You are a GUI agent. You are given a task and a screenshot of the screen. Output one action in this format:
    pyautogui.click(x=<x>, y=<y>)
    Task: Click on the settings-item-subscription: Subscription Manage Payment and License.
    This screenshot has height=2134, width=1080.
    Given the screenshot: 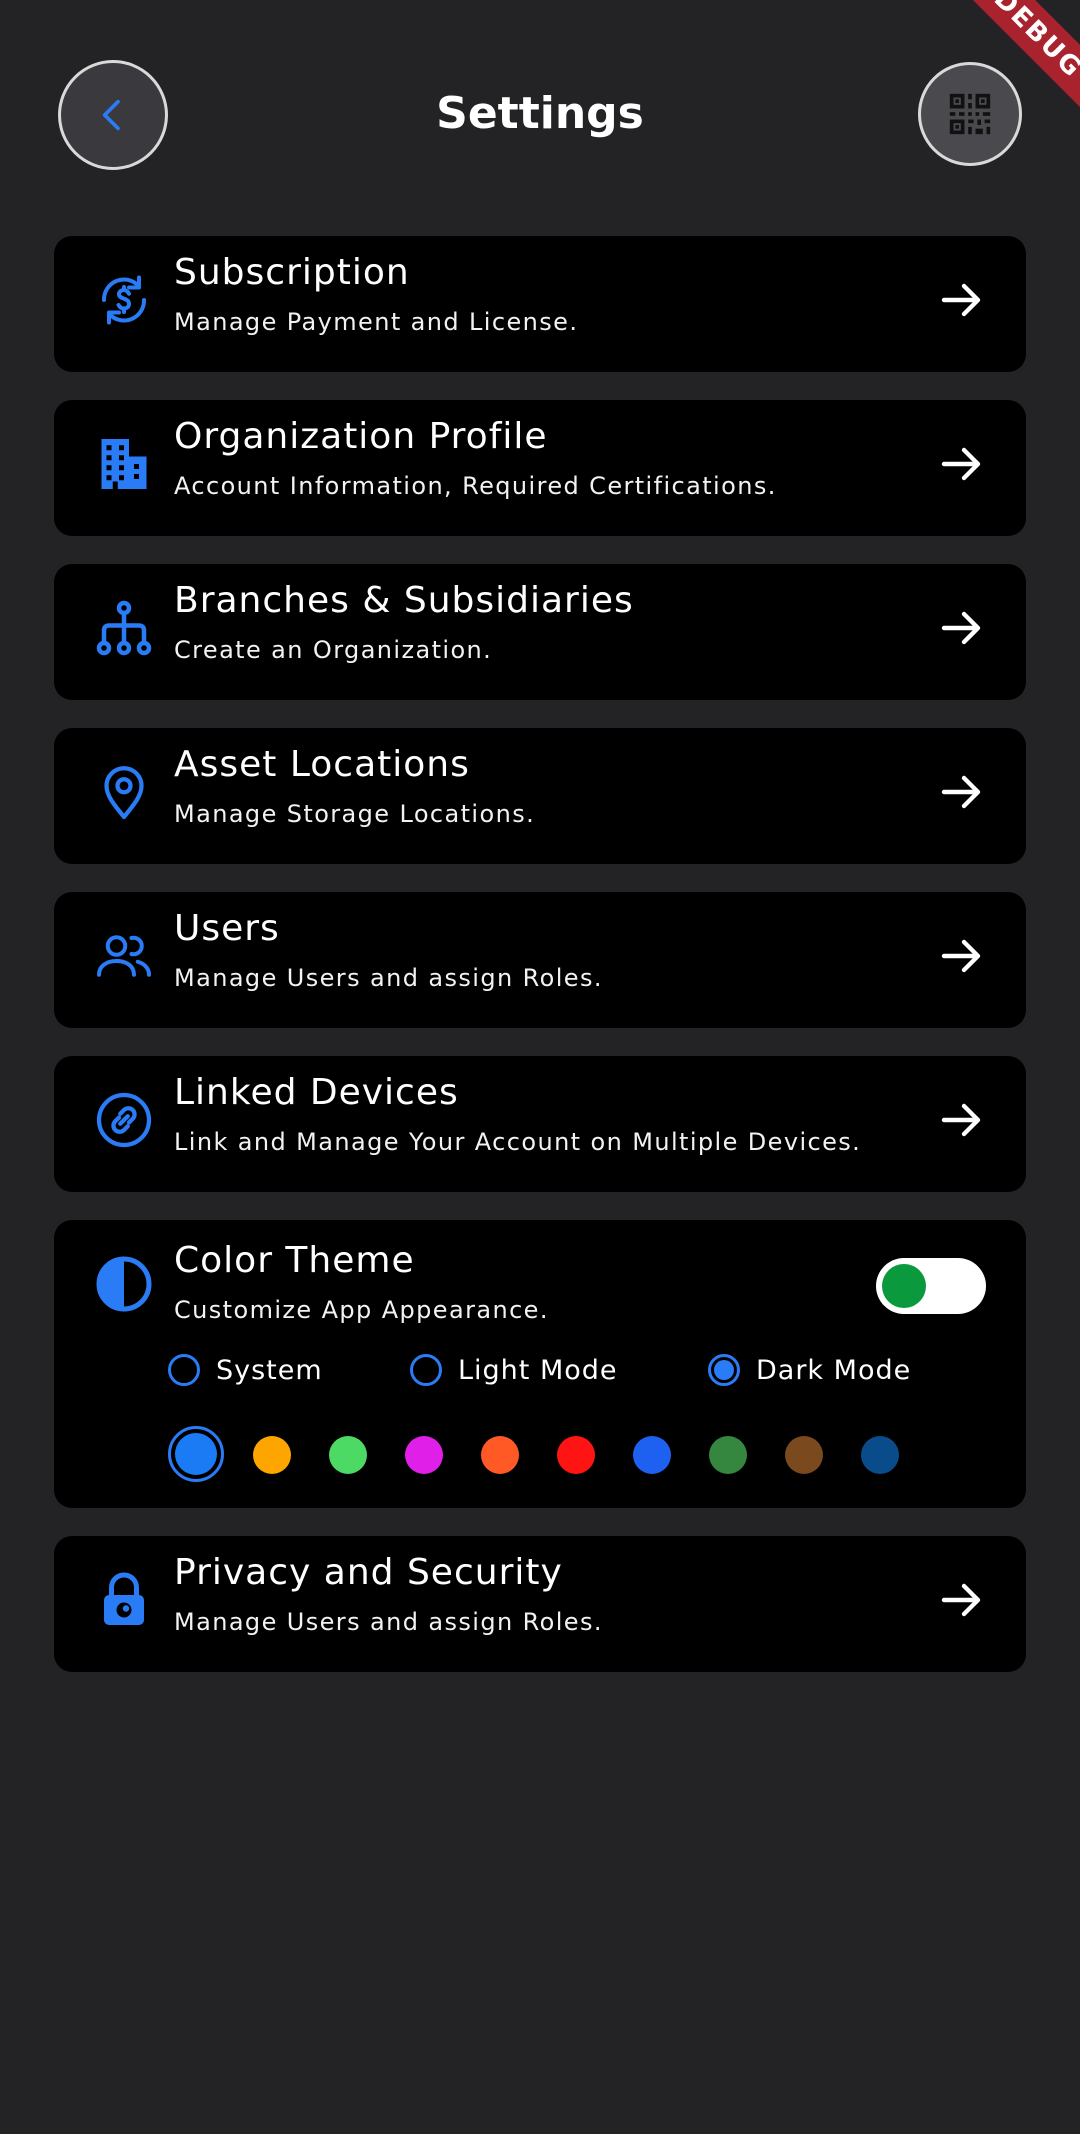 What is the action you would take?
    pyautogui.click(x=540, y=304)
    